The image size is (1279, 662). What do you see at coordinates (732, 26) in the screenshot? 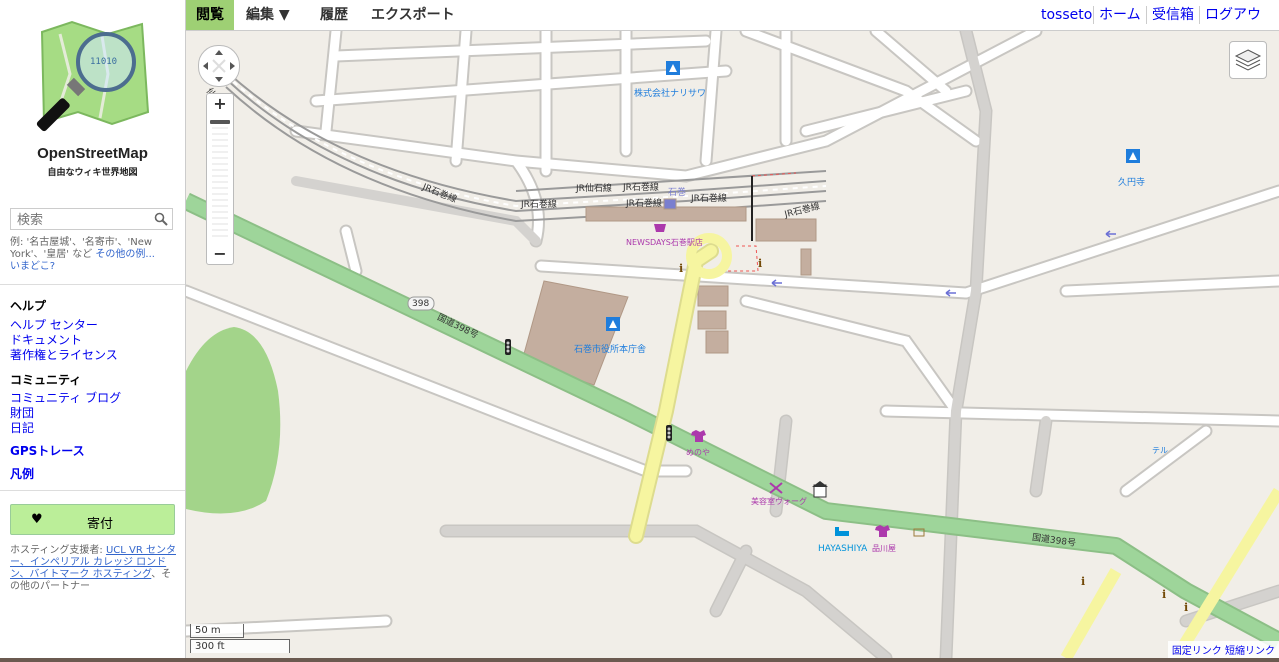
I see `top-navigation: 閲覧 編集 ▼ 履歴 エクスポート tosseto ホーム 受信箱 ログアウト` at bounding box center [732, 26].